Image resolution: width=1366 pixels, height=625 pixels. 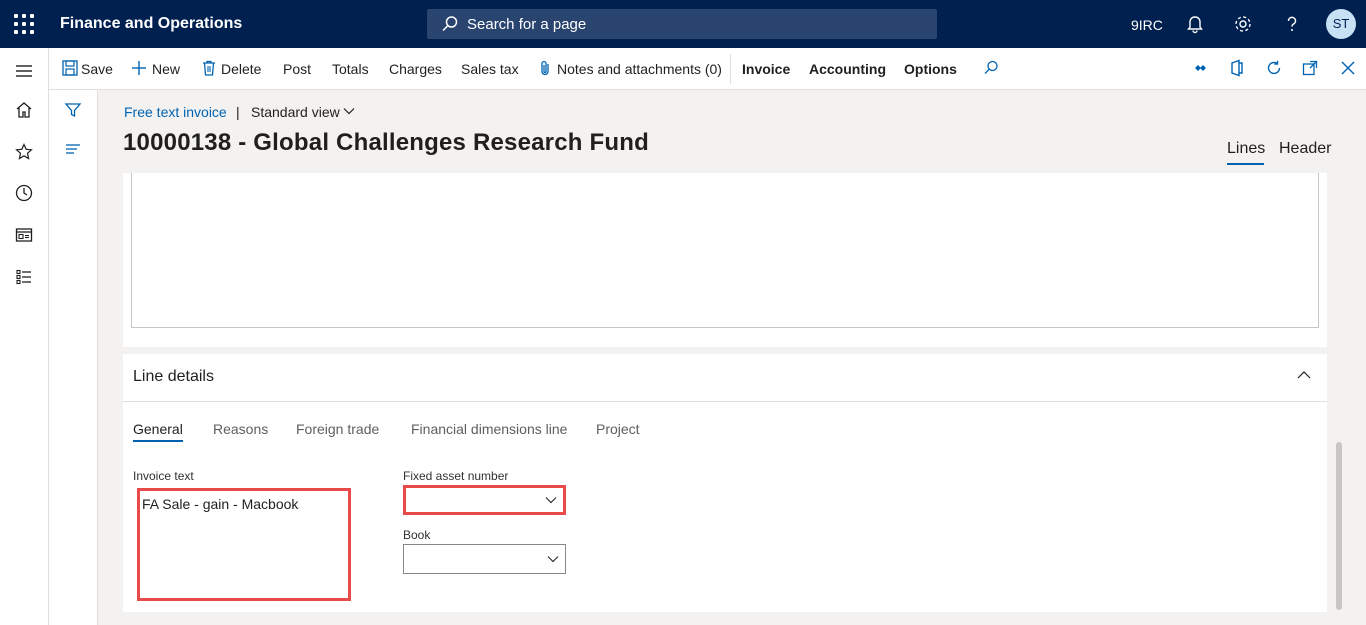 What do you see at coordinates (24, 277) in the screenshot?
I see `modules-list-icon` at bounding box center [24, 277].